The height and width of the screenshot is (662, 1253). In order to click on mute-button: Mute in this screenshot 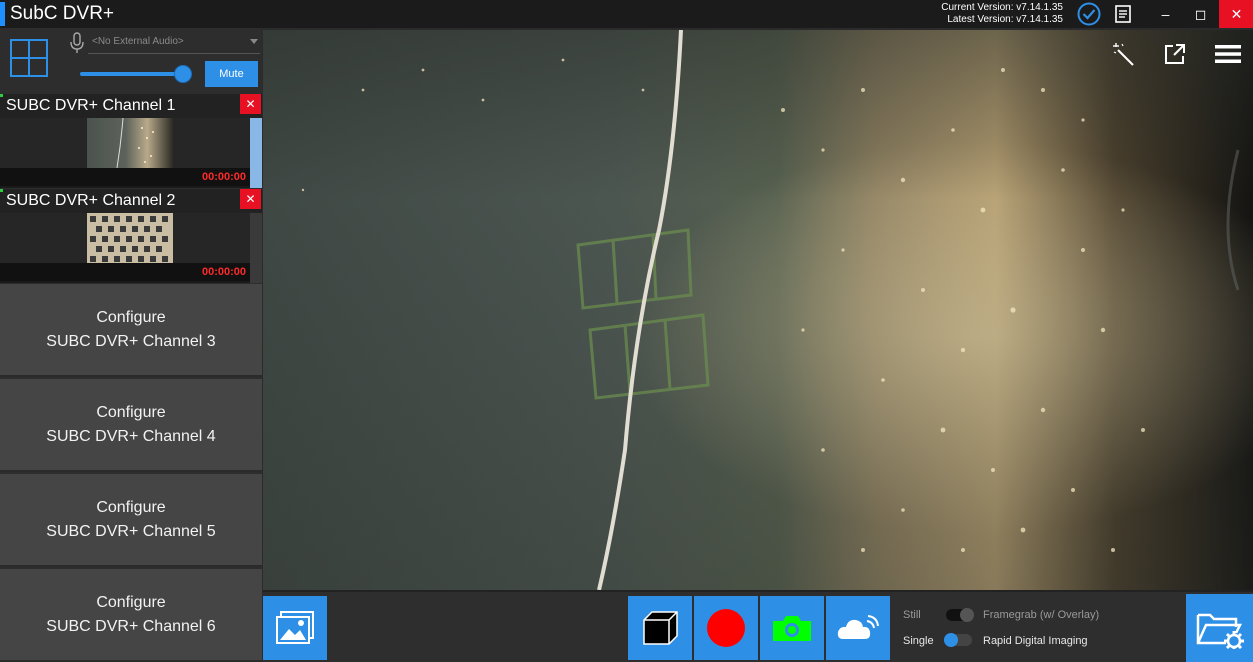, I will do `click(231, 74)`.